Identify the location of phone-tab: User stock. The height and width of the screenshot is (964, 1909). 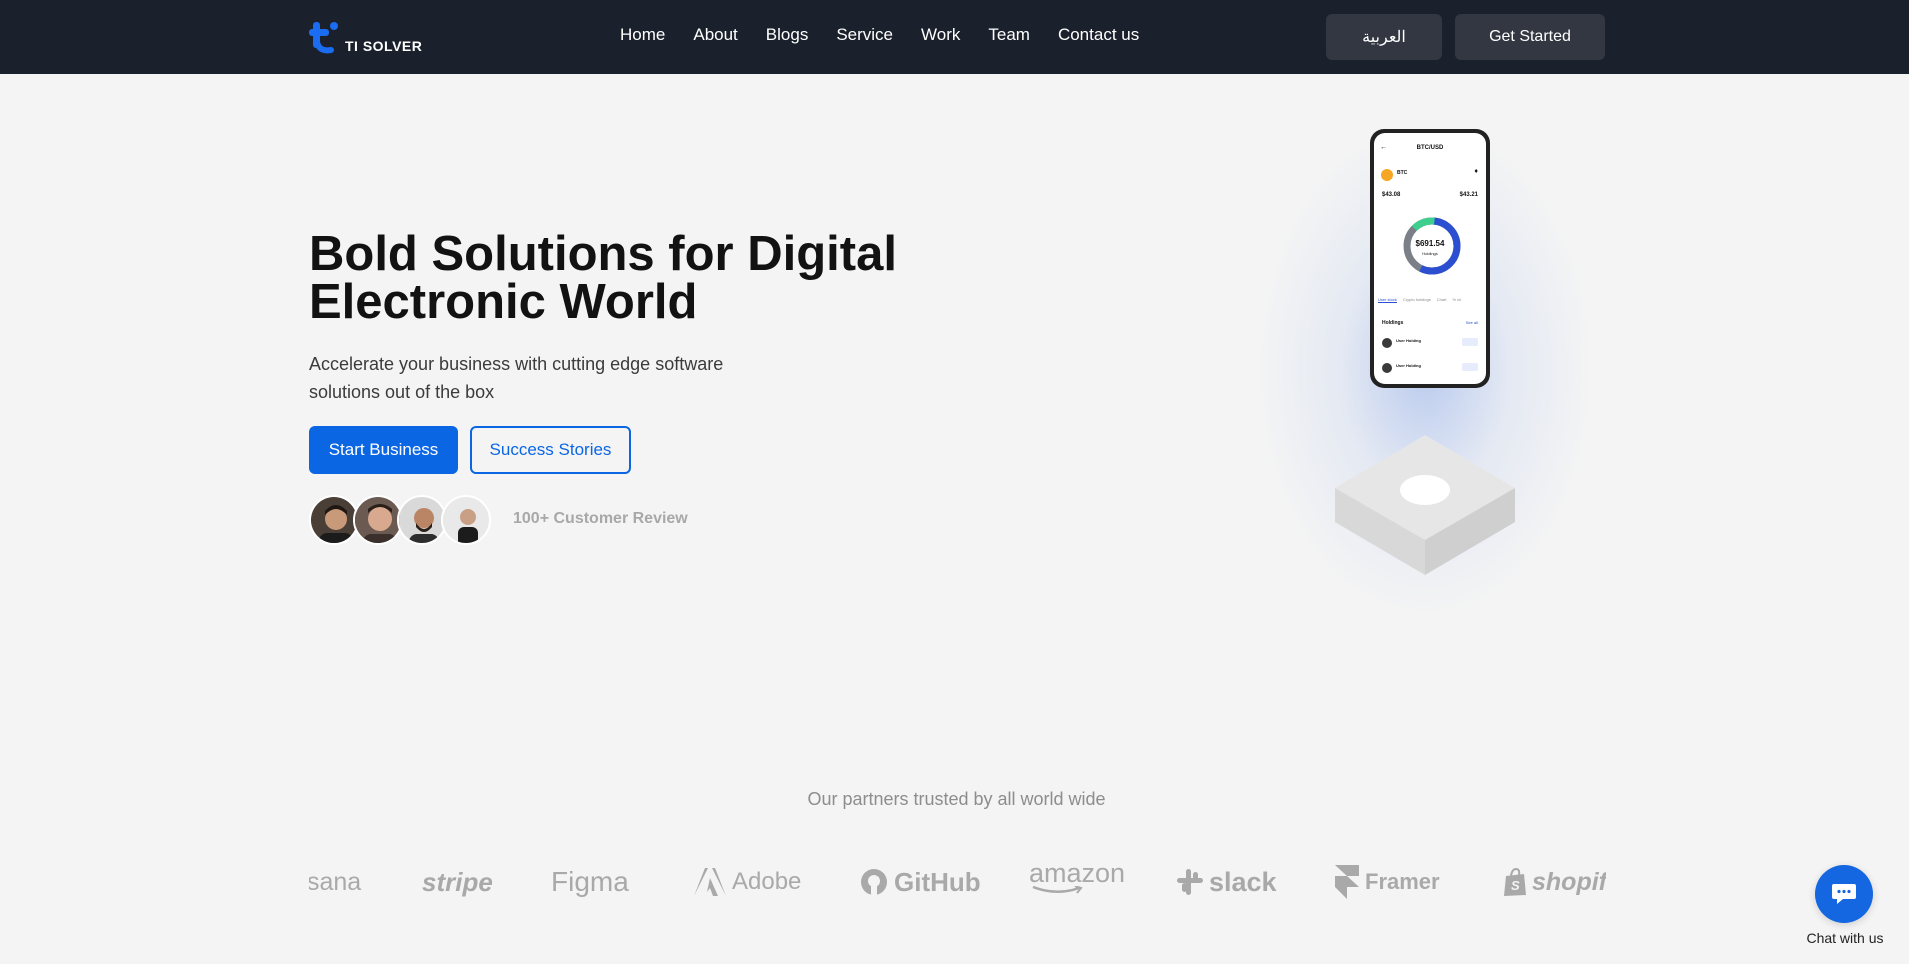
(1387, 300).